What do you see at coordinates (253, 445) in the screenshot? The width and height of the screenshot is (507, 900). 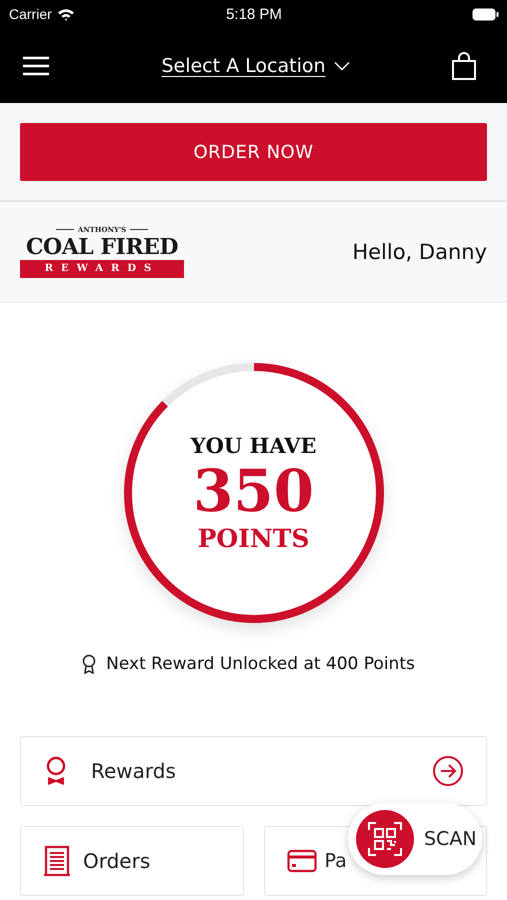 I see `points-heading: YOU HAVE` at bounding box center [253, 445].